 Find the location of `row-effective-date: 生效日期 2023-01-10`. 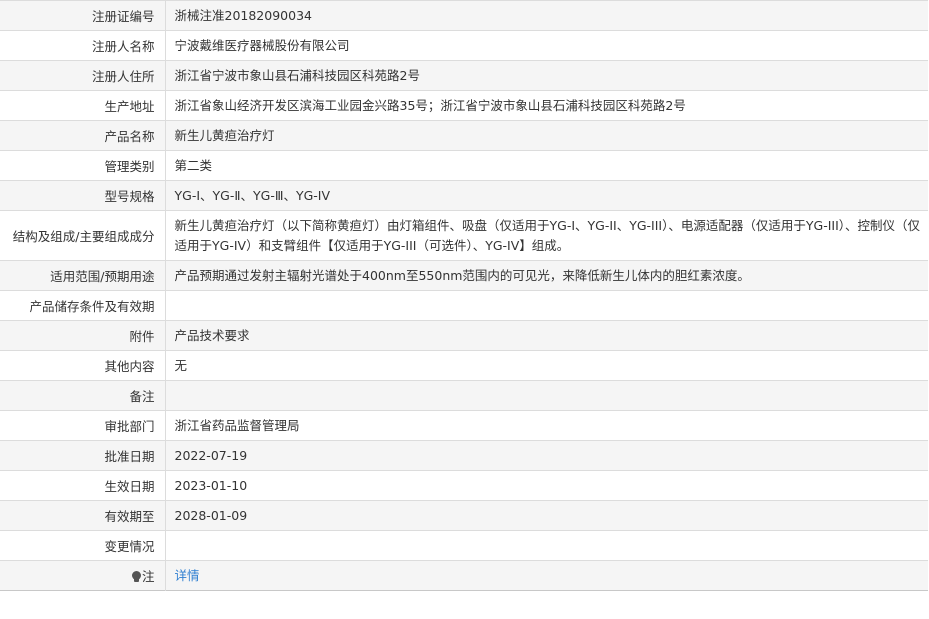

row-effective-date: 生效日期 2023-01-10 is located at coordinates (464, 485).